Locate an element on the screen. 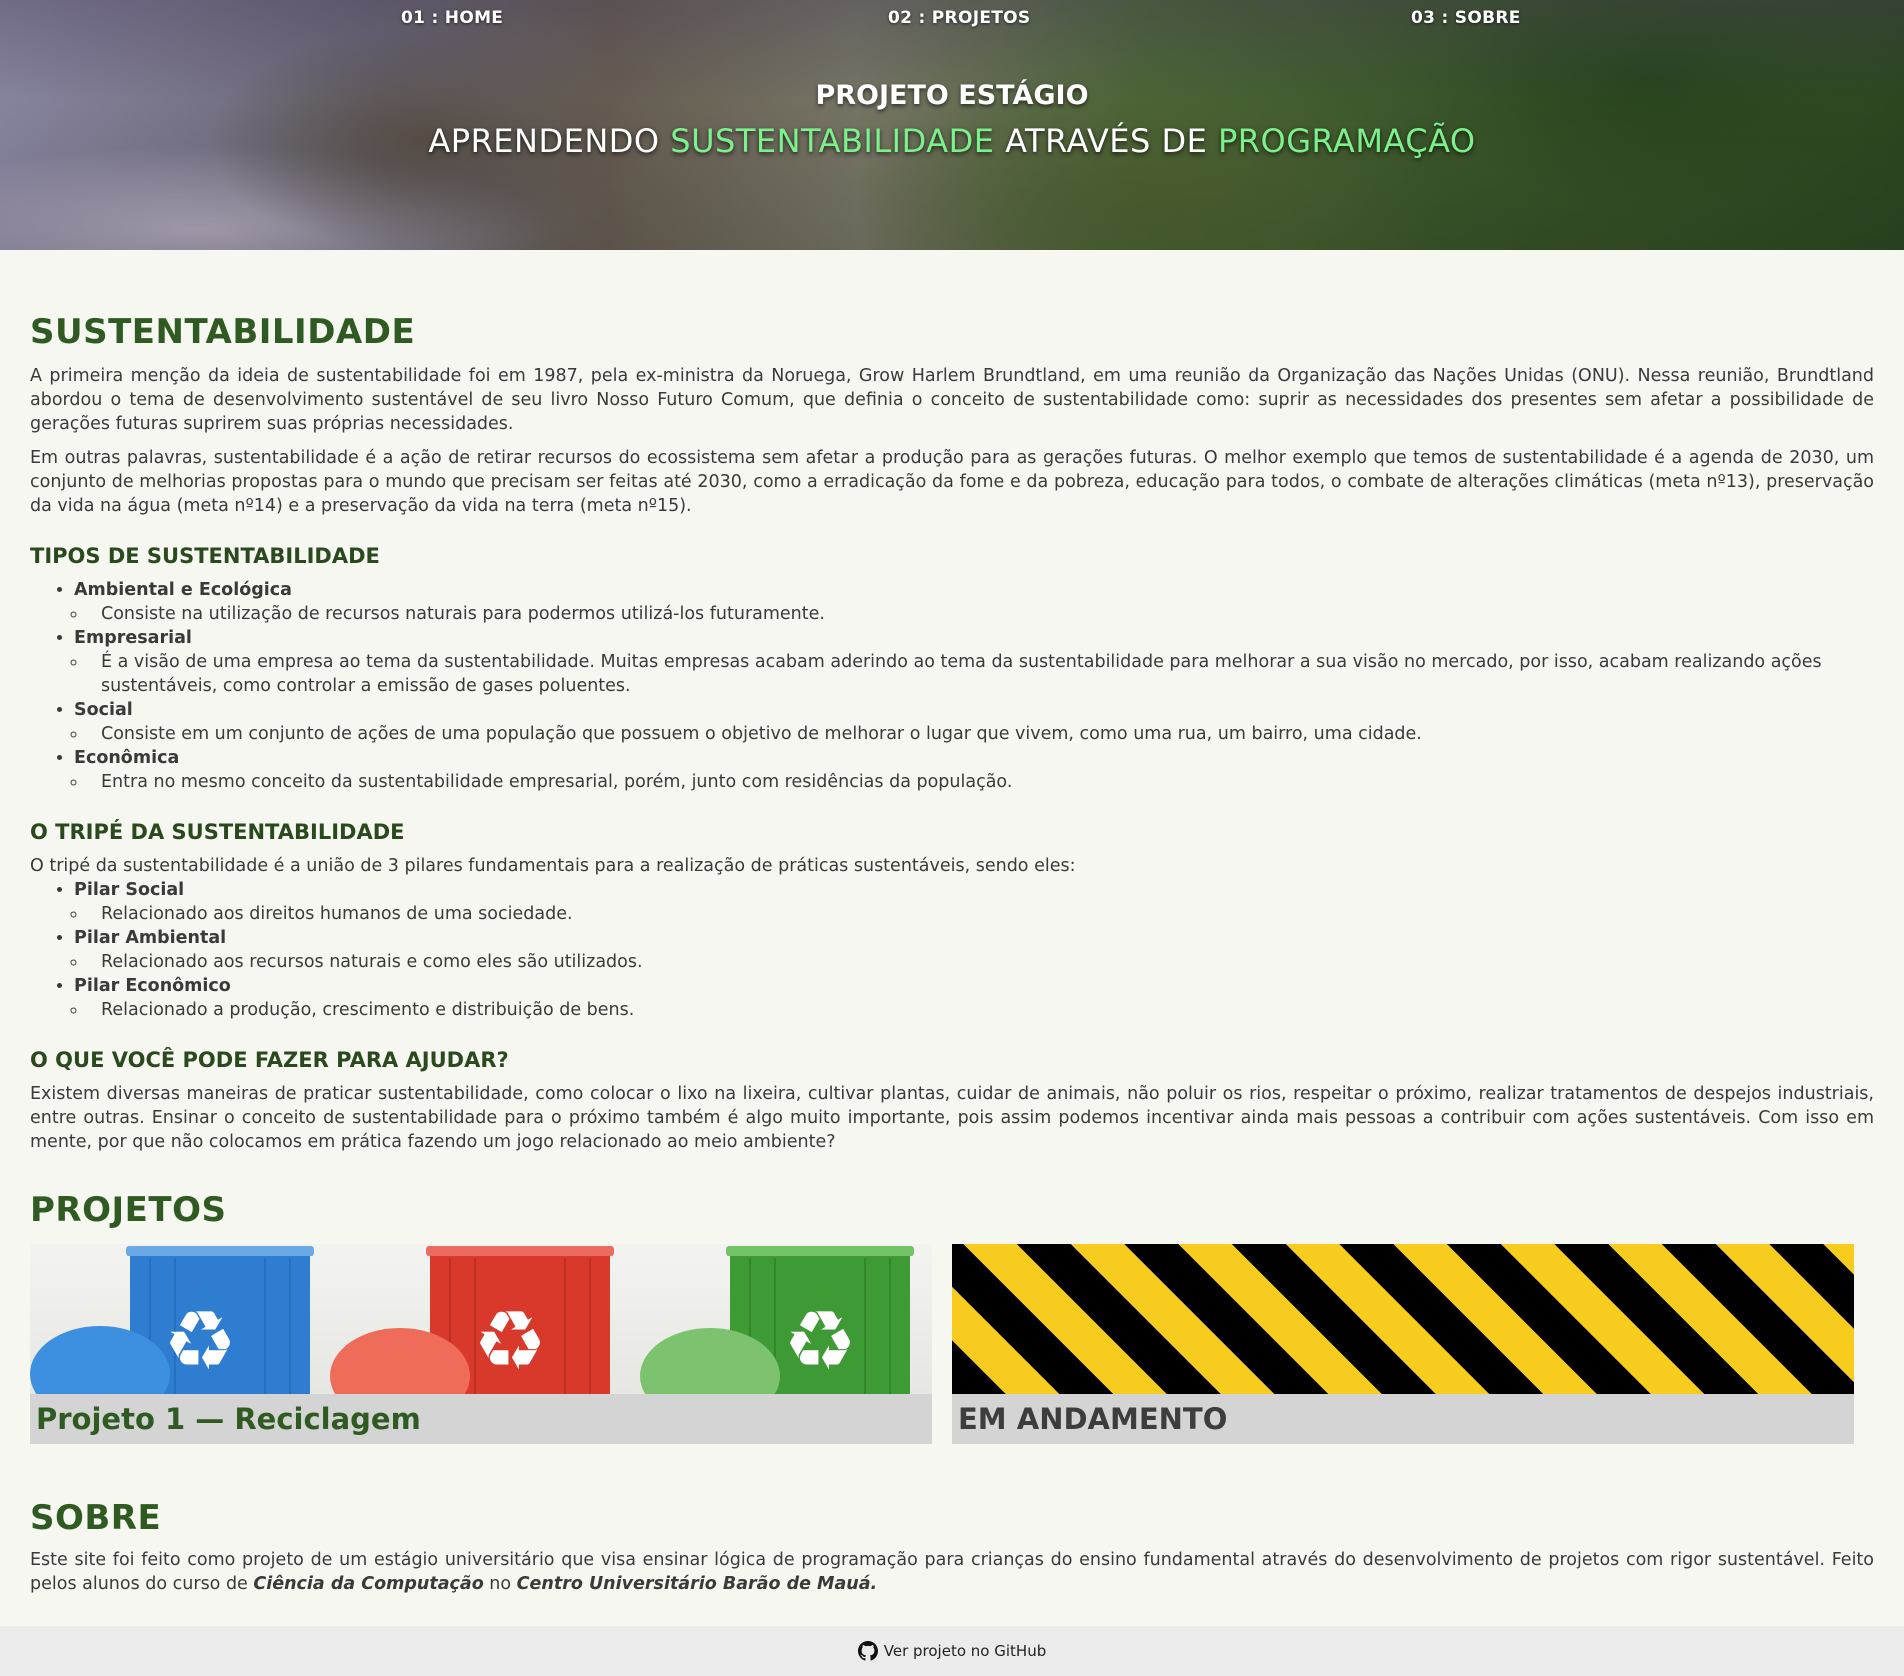 The height and width of the screenshot is (1676, 1904). sobre-text-middle: no is located at coordinates (500, 1584).